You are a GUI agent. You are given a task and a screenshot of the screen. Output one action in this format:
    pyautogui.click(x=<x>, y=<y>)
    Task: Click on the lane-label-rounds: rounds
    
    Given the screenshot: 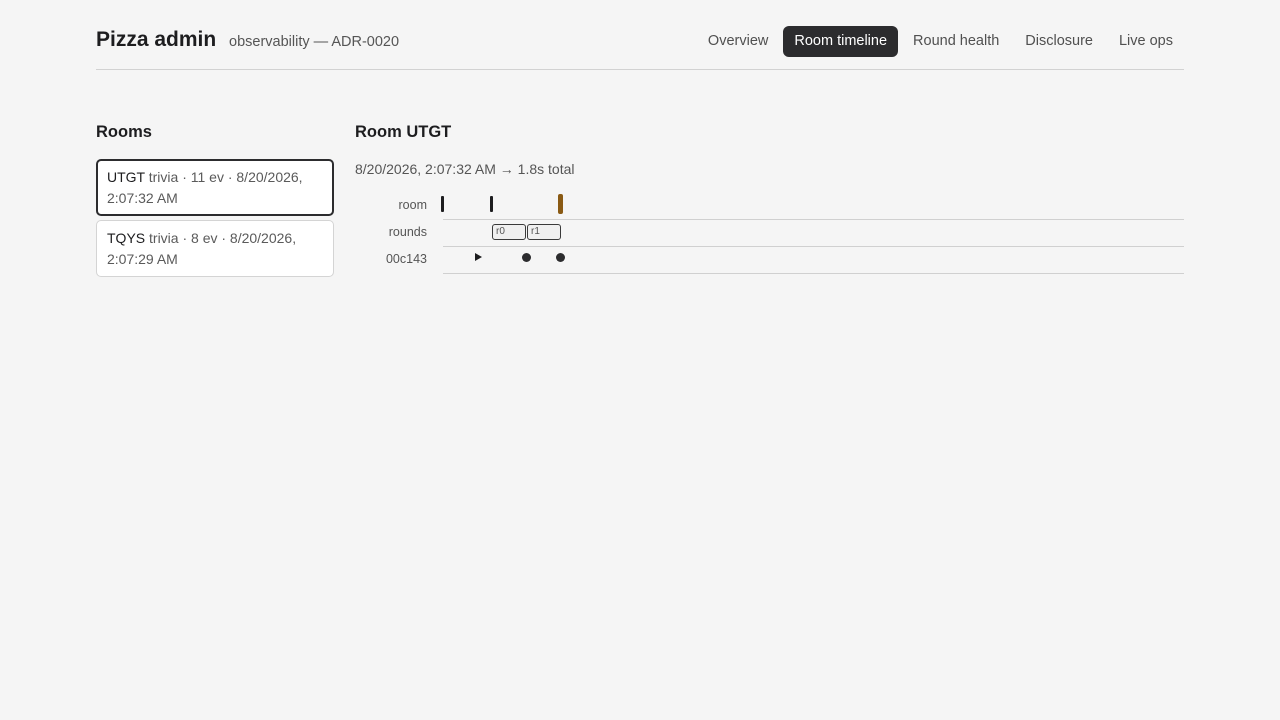 What is the action you would take?
    pyautogui.click(x=407, y=232)
    